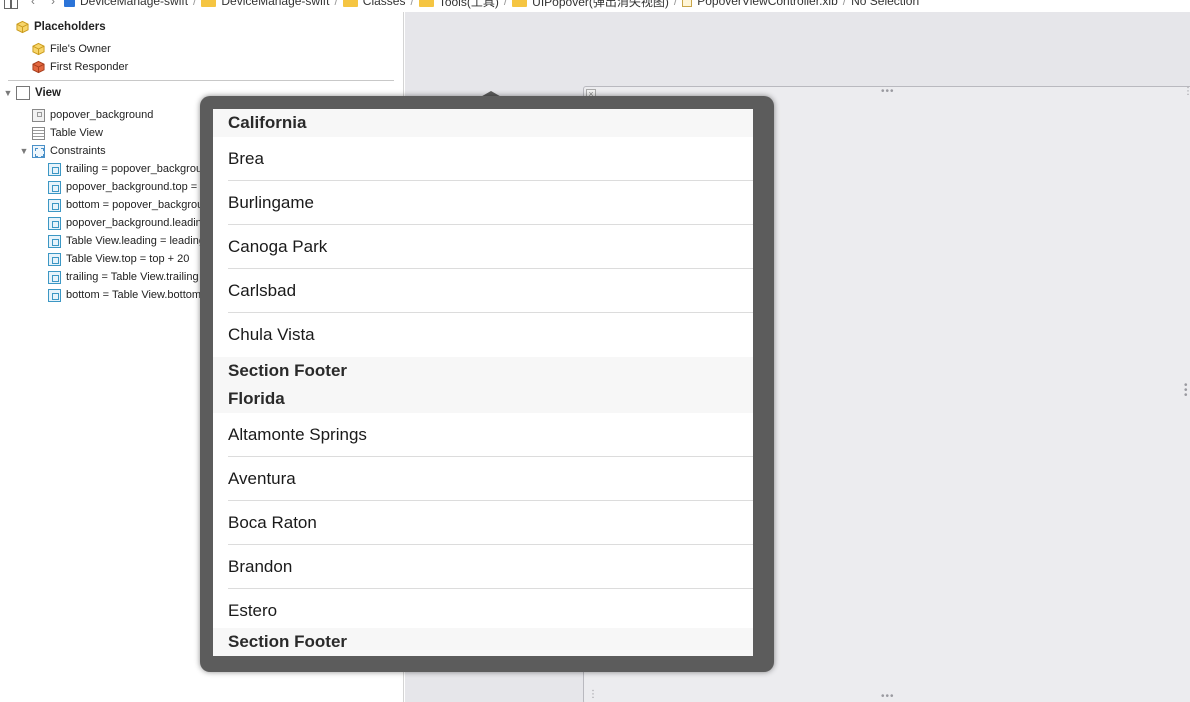  What do you see at coordinates (483, 159) in the screenshot?
I see `table-row: Brea` at bounding box center [483, 159].